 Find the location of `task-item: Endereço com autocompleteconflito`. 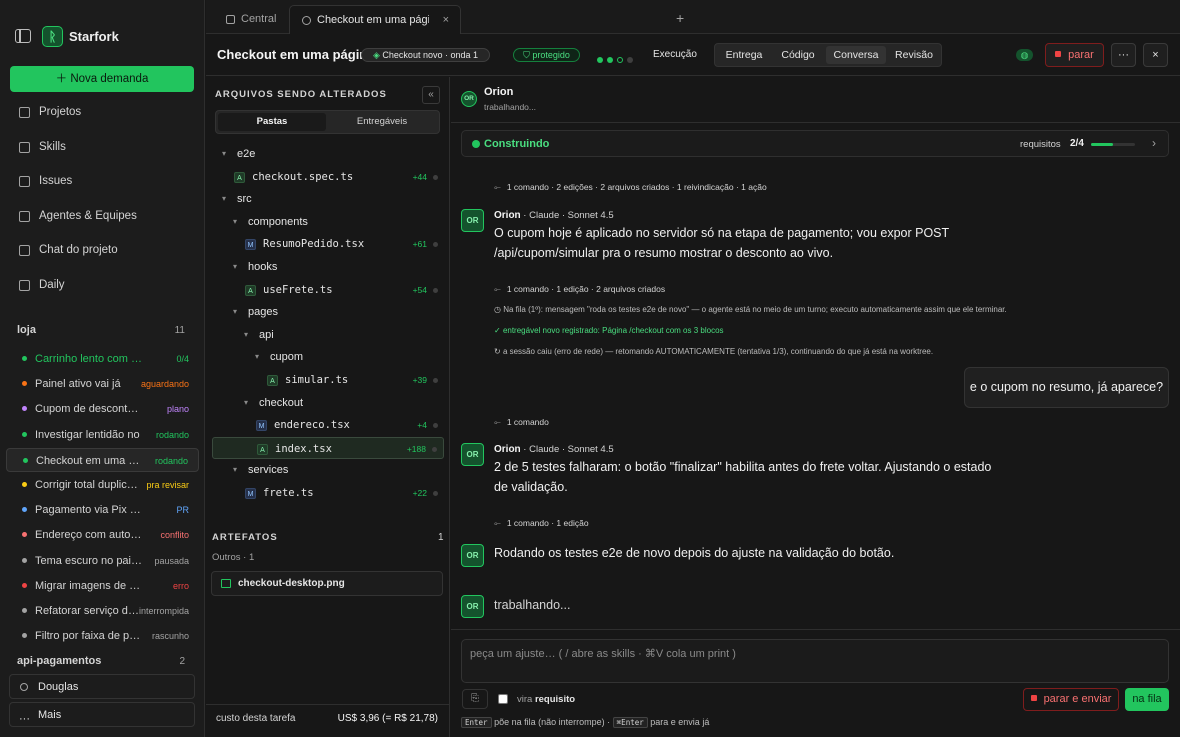

task-item: Endereço com autocompleteconflito is located at coordinates (102, 535).